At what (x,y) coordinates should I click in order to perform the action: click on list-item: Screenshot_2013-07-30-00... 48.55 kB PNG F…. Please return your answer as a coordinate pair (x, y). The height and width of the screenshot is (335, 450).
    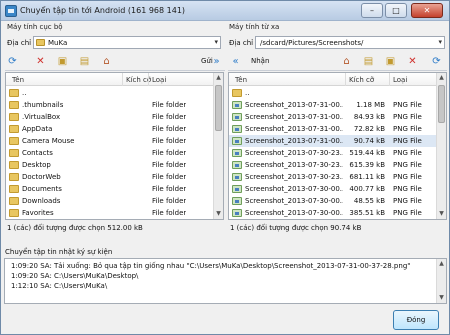
    Looking at the image, I should click on (332, 201).